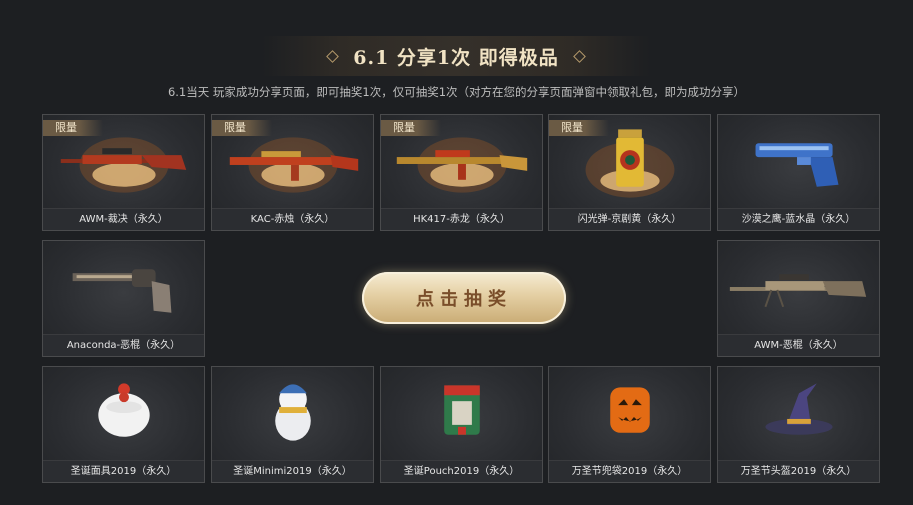  Describe the element at coordinates (462, 410) in the screenshot. I see `pouch-icon` at that location.